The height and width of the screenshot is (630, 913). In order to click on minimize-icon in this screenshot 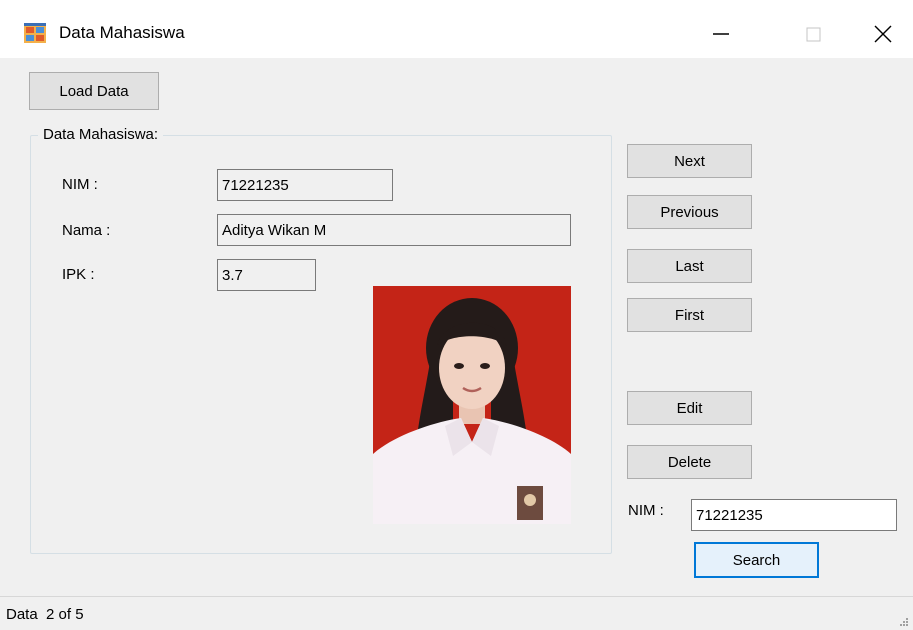, I will do `click(721, 34)`.